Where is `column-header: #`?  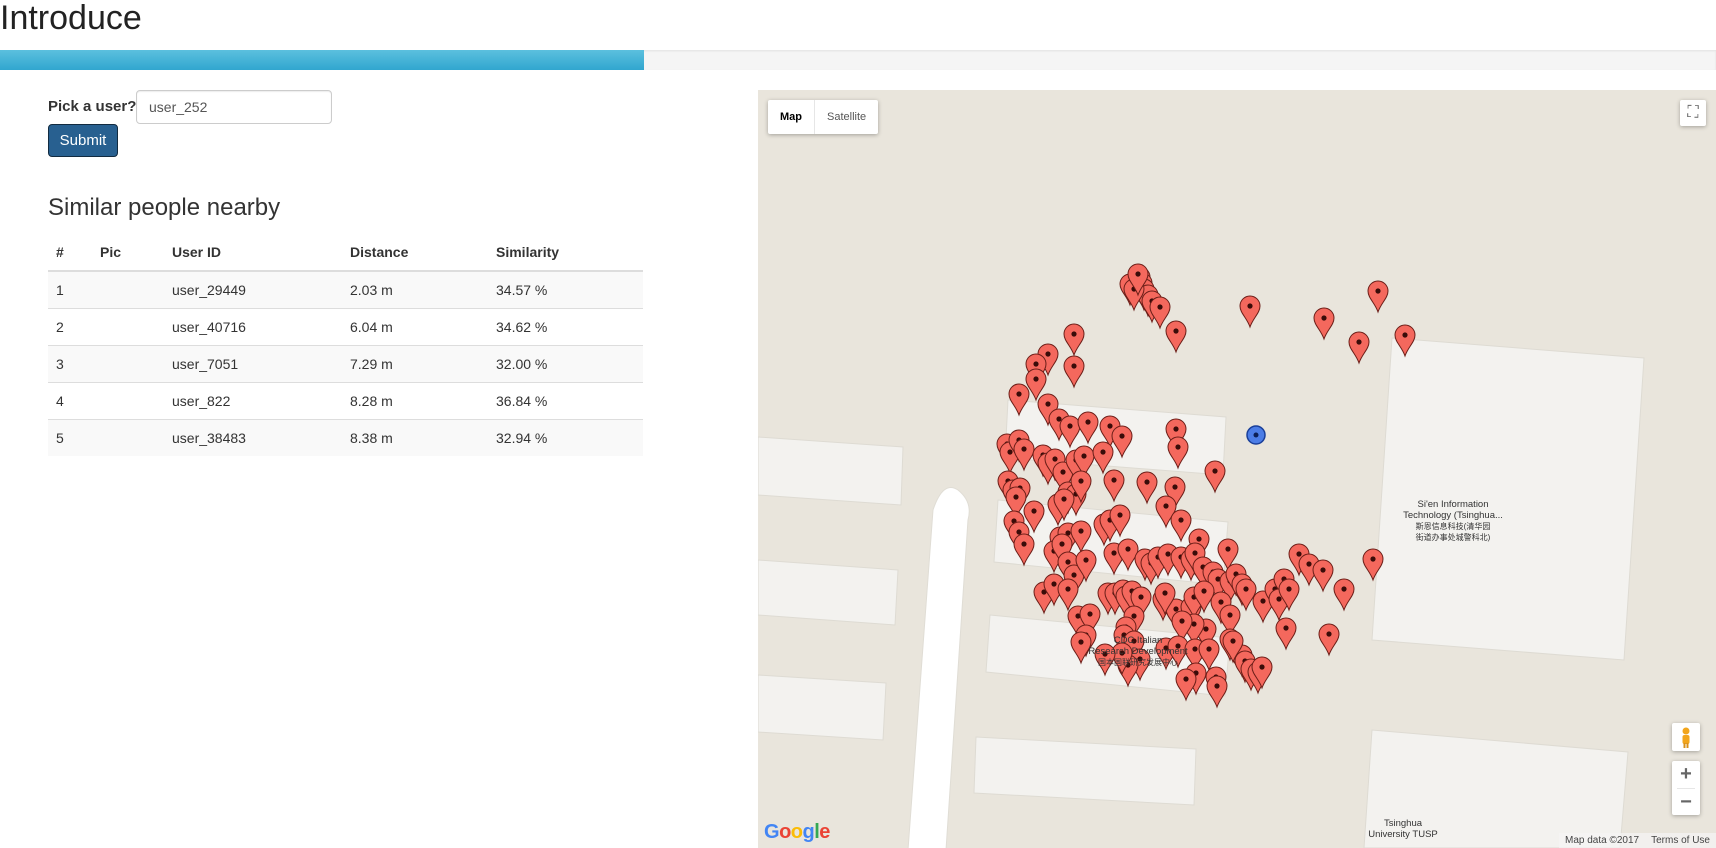 column-header: # is located at coordinates (70, 253).